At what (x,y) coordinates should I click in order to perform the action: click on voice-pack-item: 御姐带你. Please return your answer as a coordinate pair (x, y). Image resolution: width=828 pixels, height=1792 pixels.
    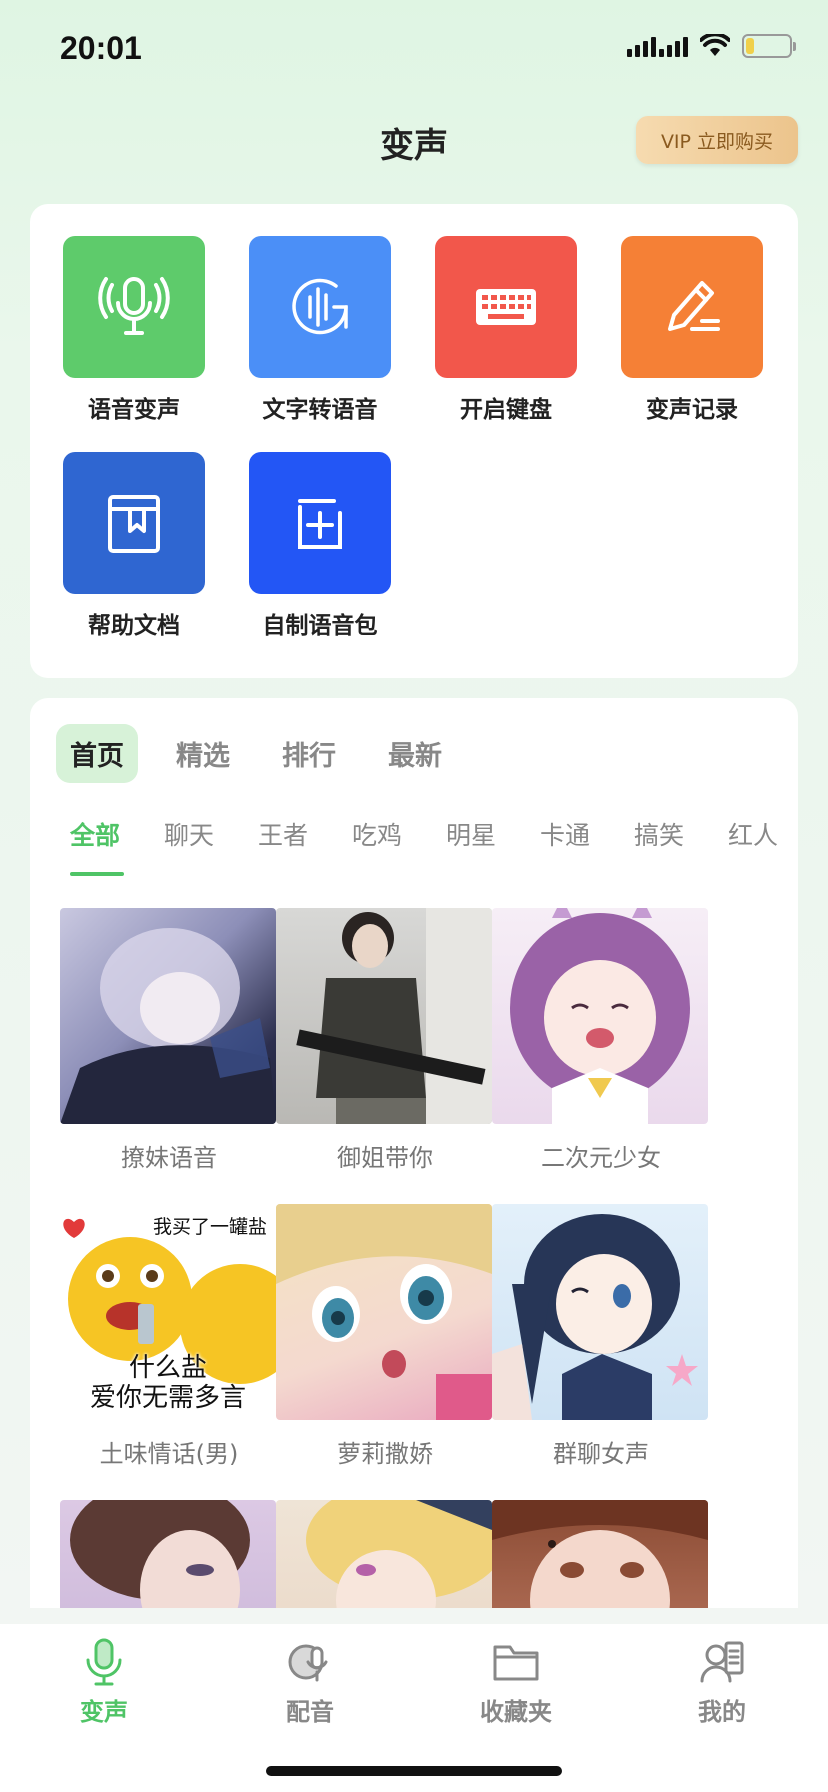
    Looking at the image, I should click on (385, 1040).